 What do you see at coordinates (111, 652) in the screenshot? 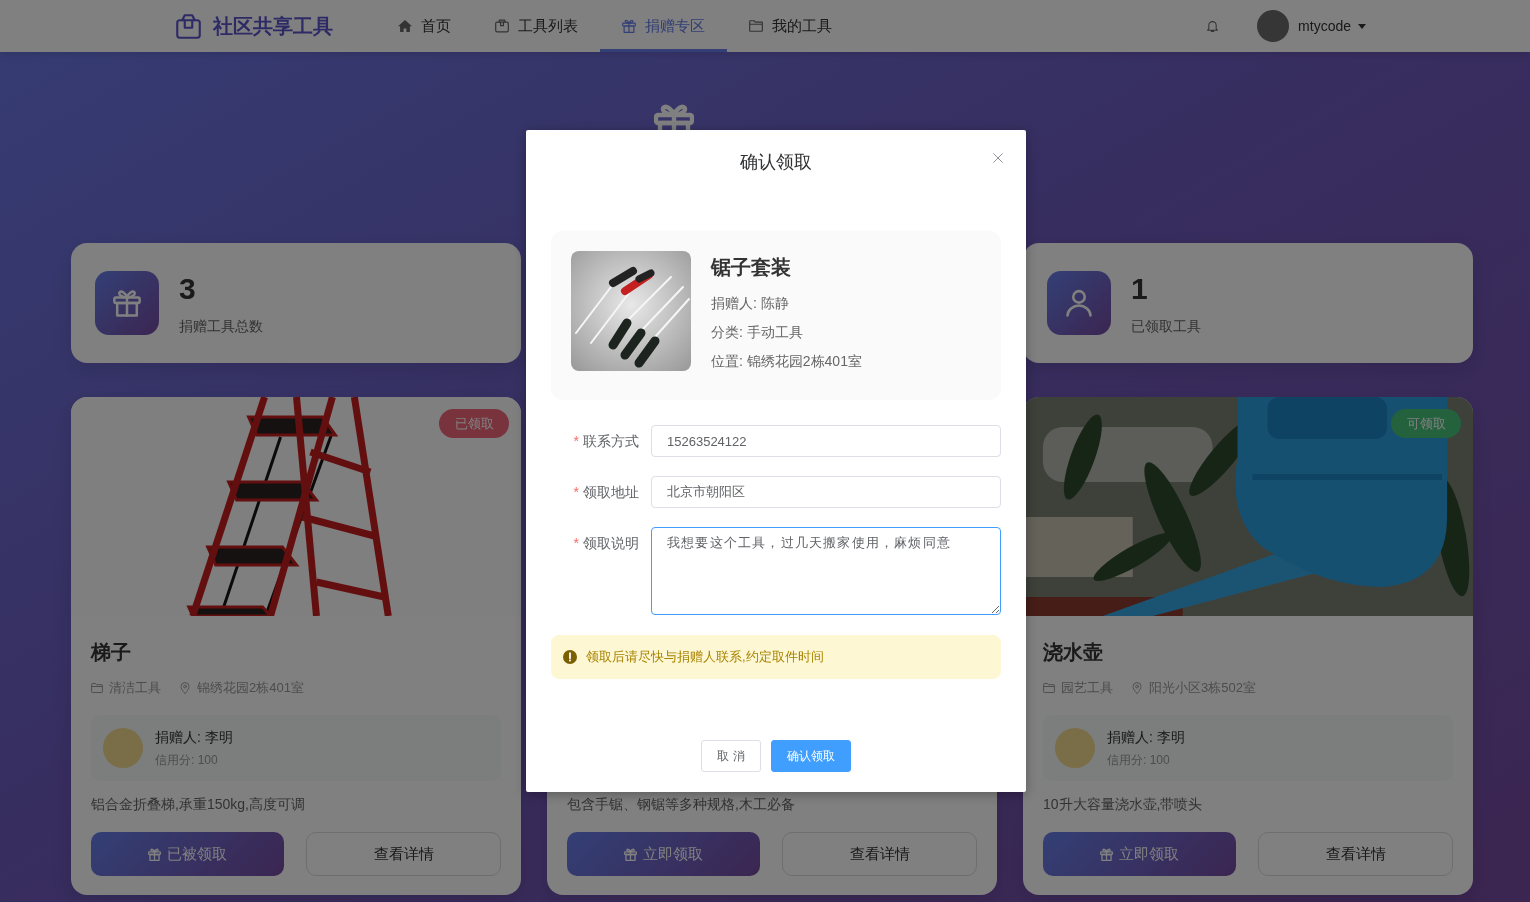
I see `tool-name: 梯子` at bounding box center [111, 652].